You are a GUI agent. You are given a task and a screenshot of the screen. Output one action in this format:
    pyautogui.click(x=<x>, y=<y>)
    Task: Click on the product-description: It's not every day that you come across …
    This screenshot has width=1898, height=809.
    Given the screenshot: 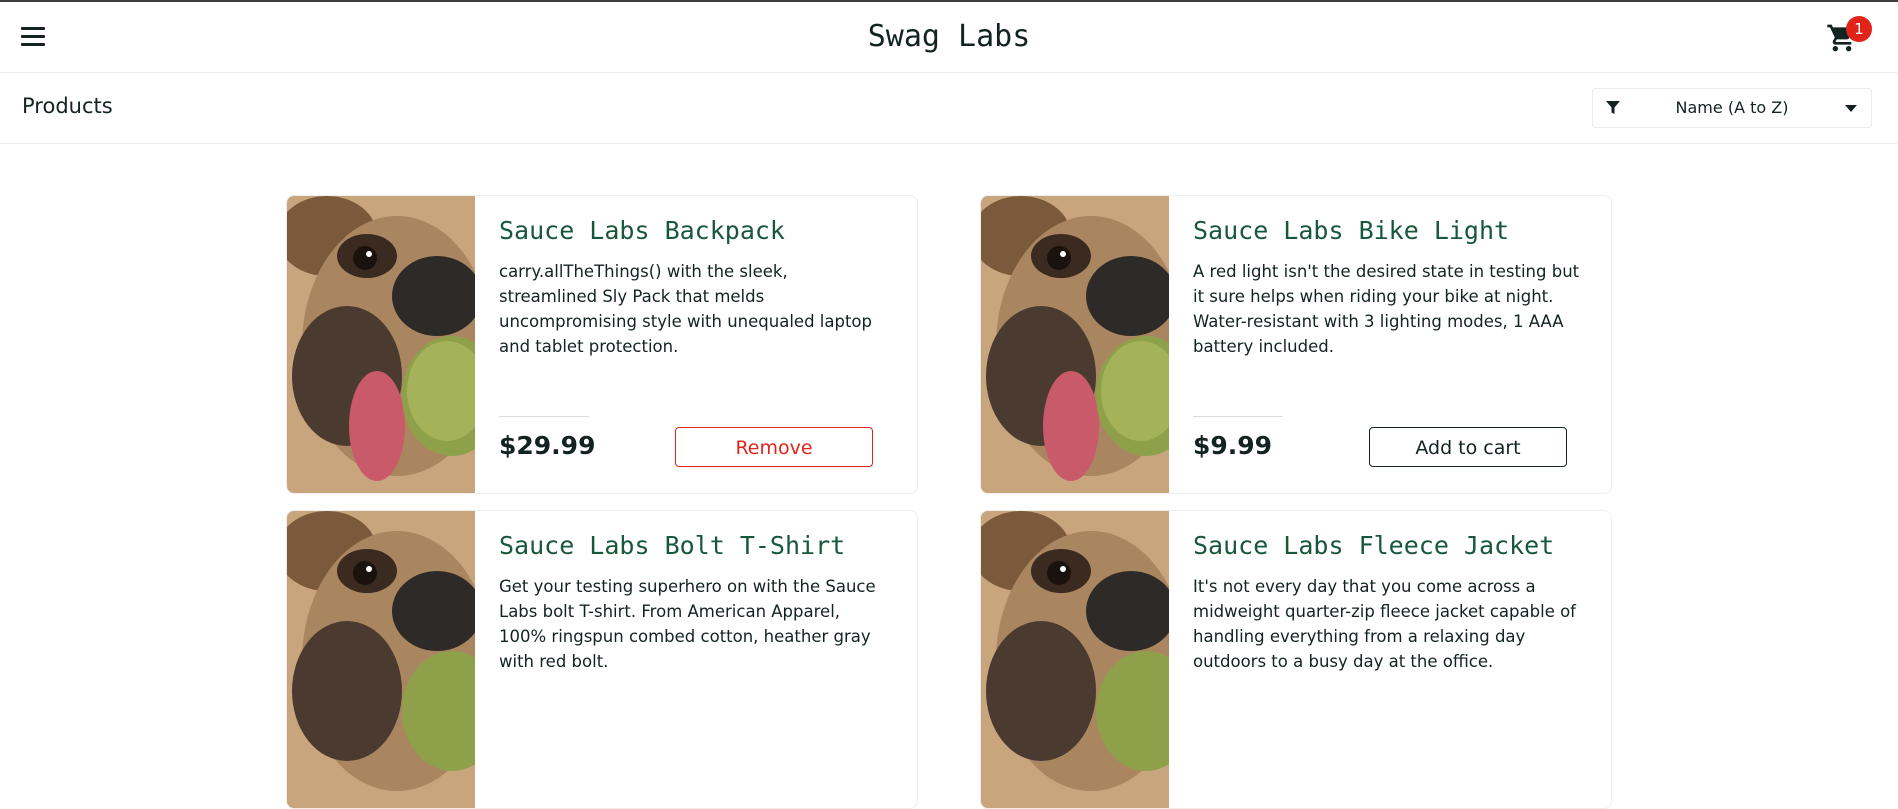 What is the action you would take?
    pyautogui.click(x=1384, y=624)
    